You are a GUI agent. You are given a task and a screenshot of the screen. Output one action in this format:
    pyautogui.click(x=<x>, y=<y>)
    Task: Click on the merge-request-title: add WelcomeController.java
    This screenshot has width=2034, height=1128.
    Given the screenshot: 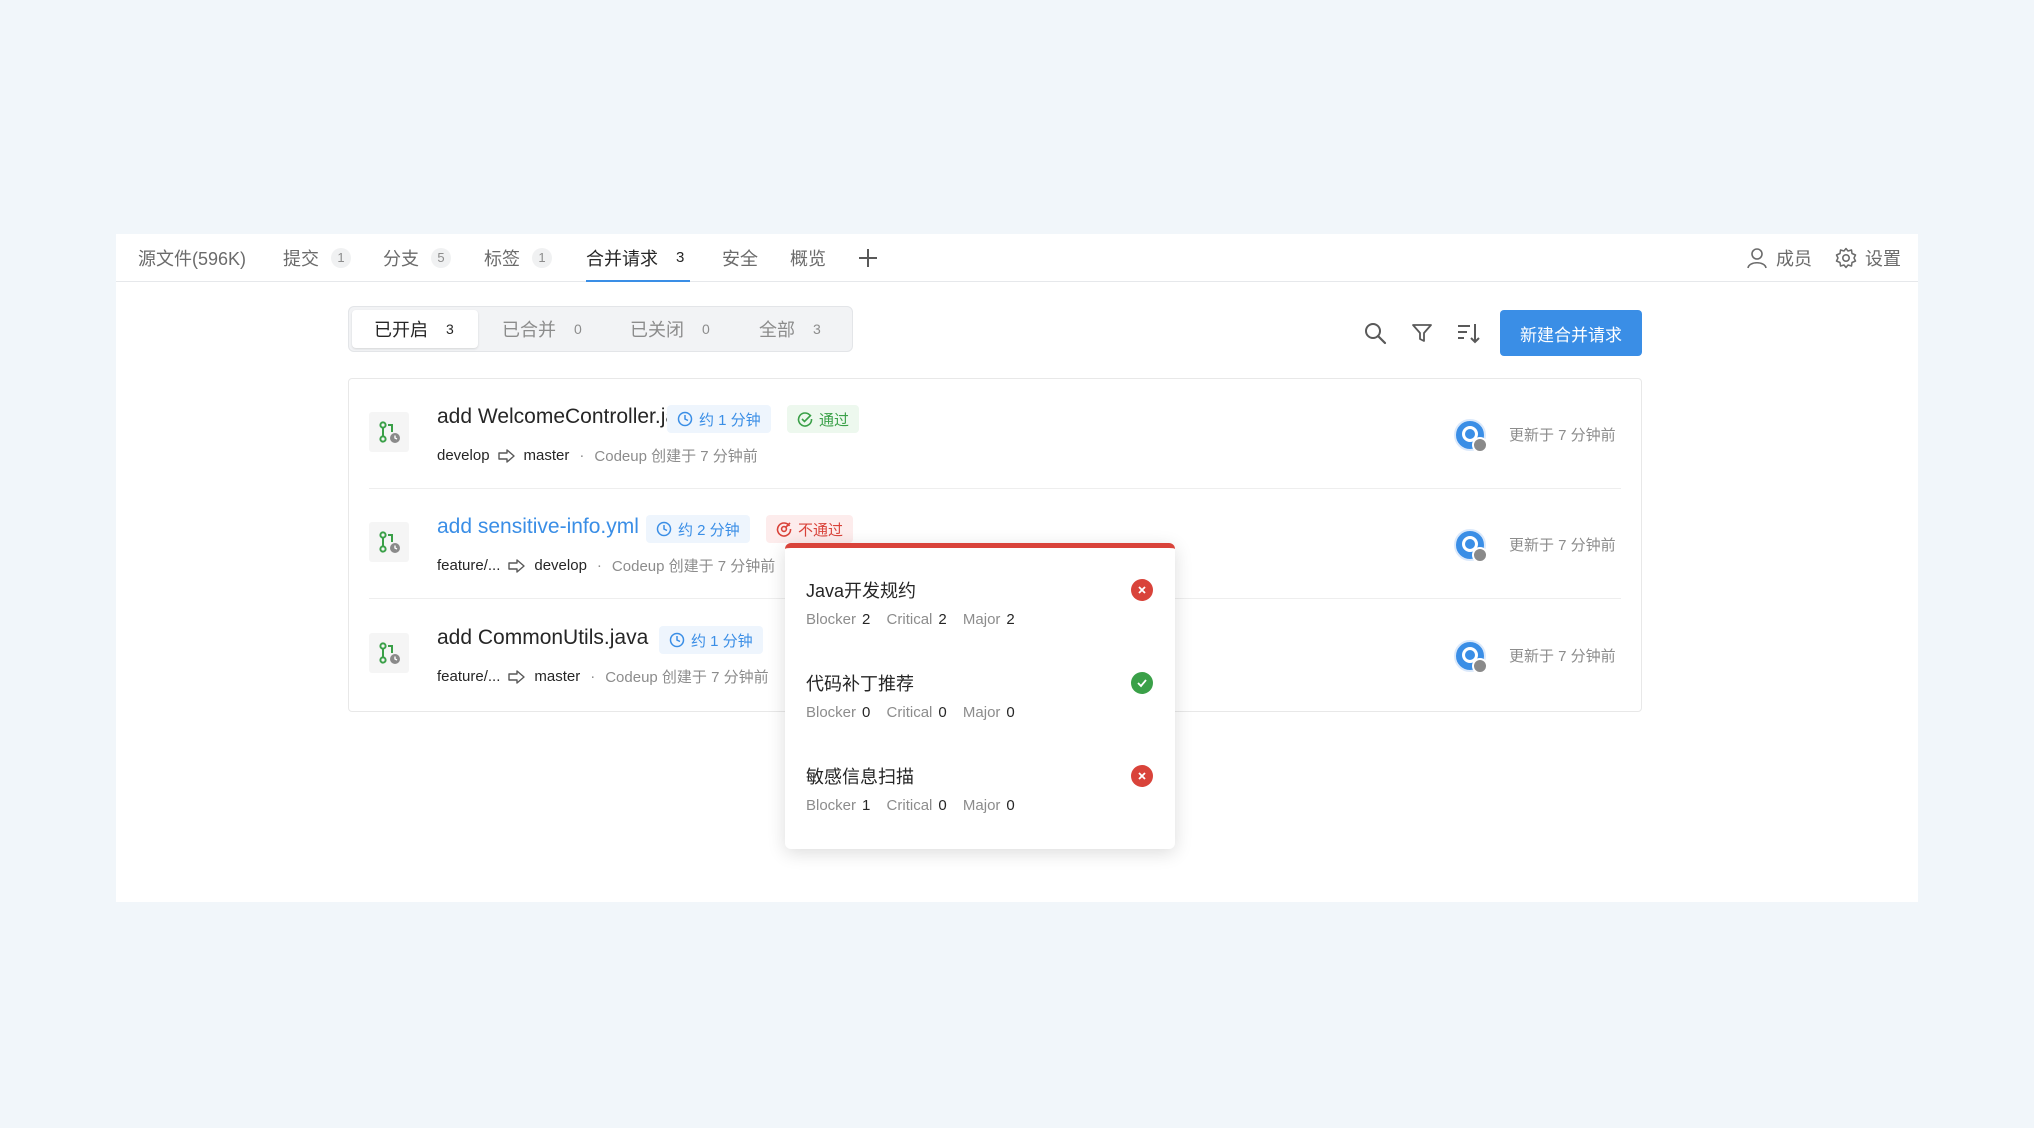 What is the action you would take?
    pyautogui.click(x=568, y=417)
    